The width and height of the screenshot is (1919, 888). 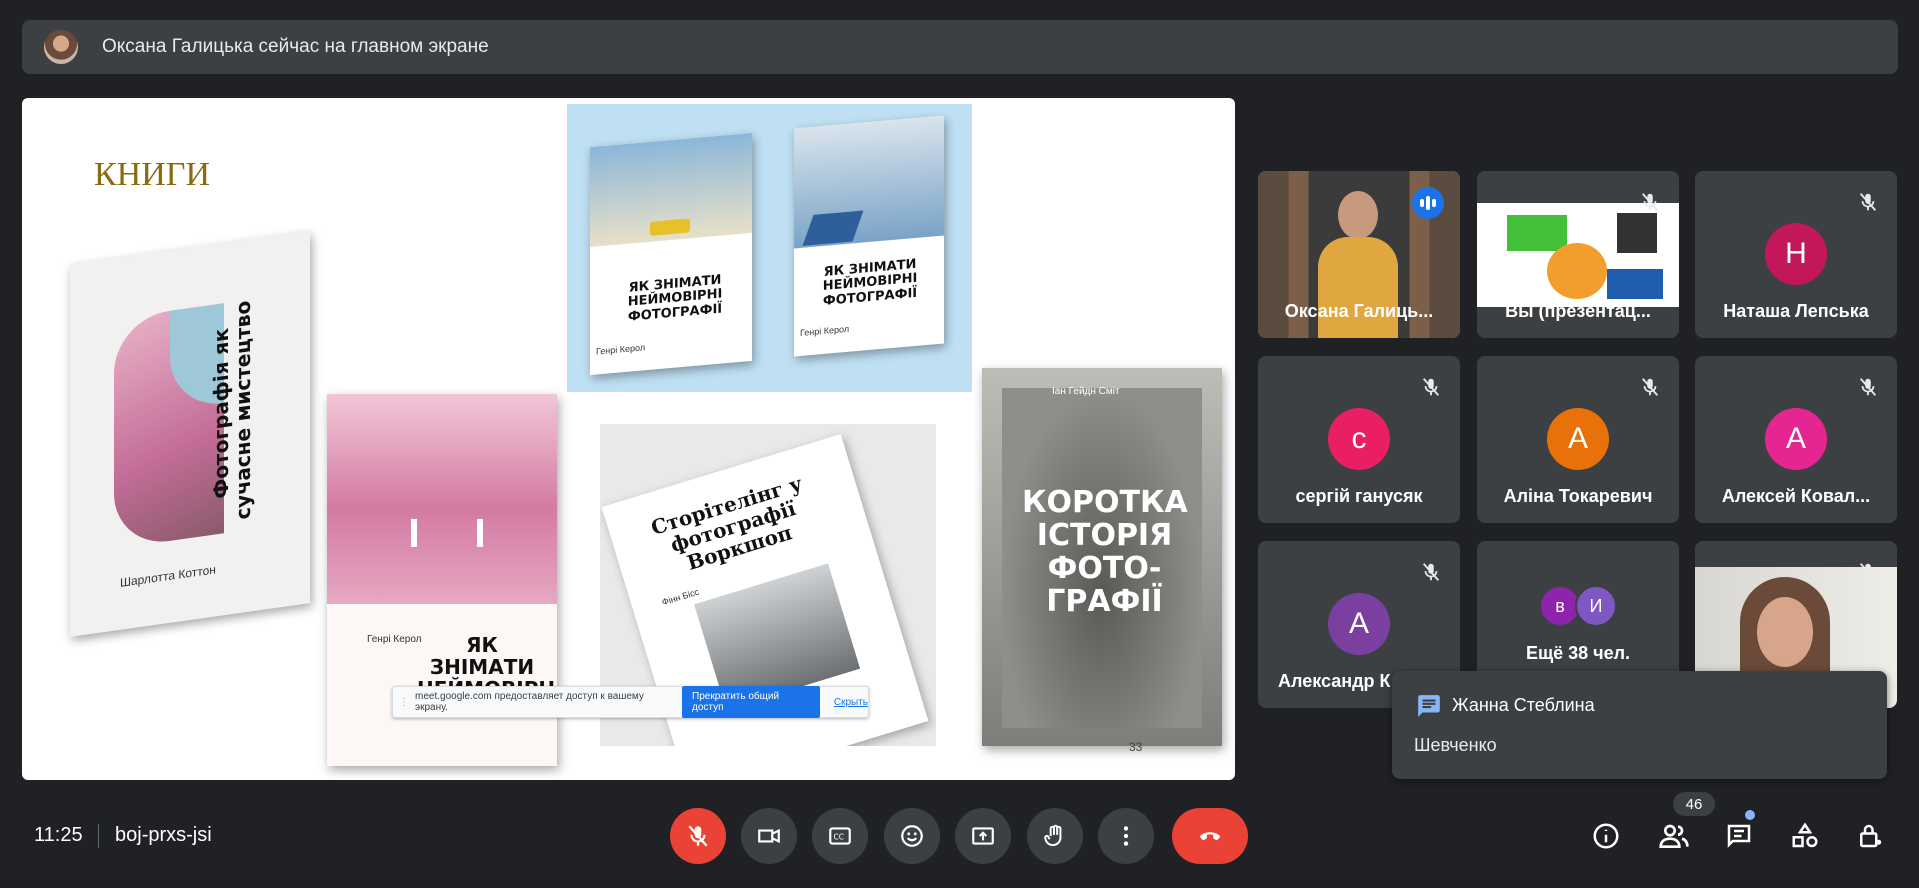 What do you see at coordinates (98, 836) in the screenshot?
I see `divider` at bounding box center [98, 836].